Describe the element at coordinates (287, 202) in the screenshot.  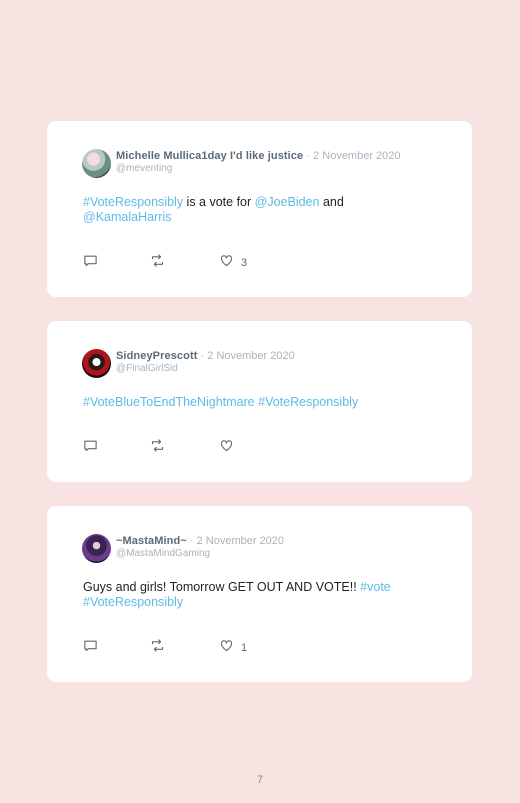
I see `mention-link: @JoeBiden` at that location.